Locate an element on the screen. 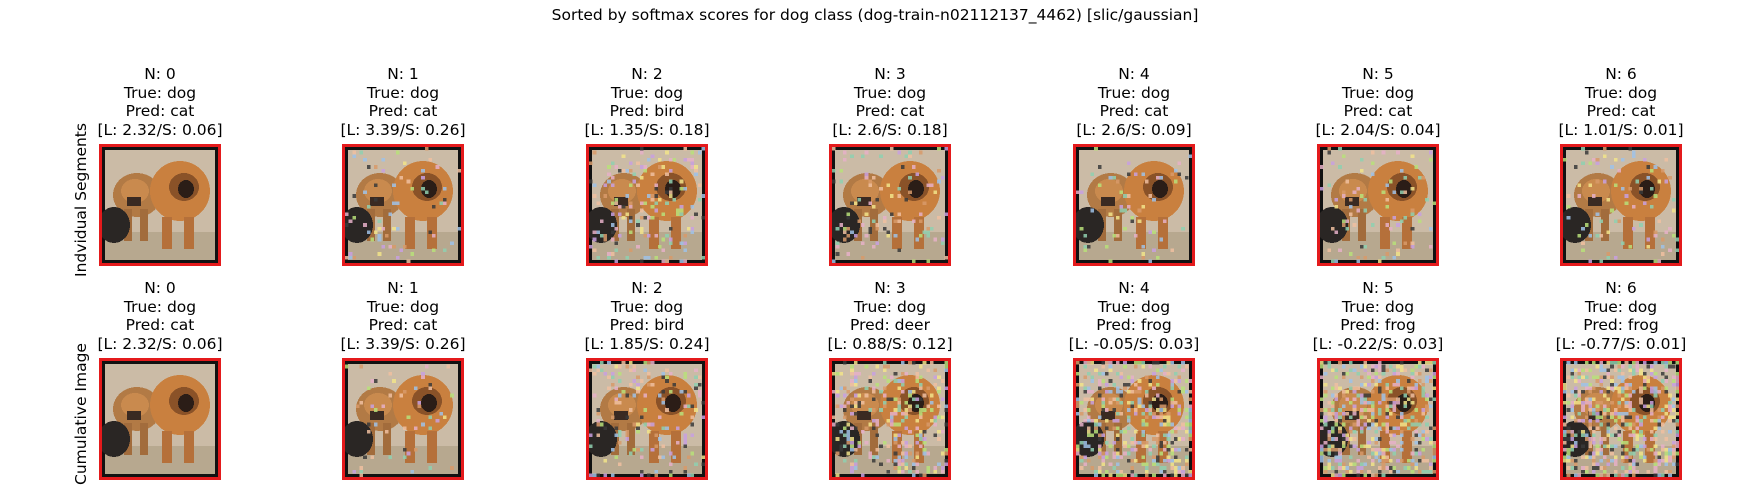 The width and height of the screenshot is (1750, 500). logit-softmax-score: [L: 2.04/S: 0.04] is located at coordinates (1378, 129).